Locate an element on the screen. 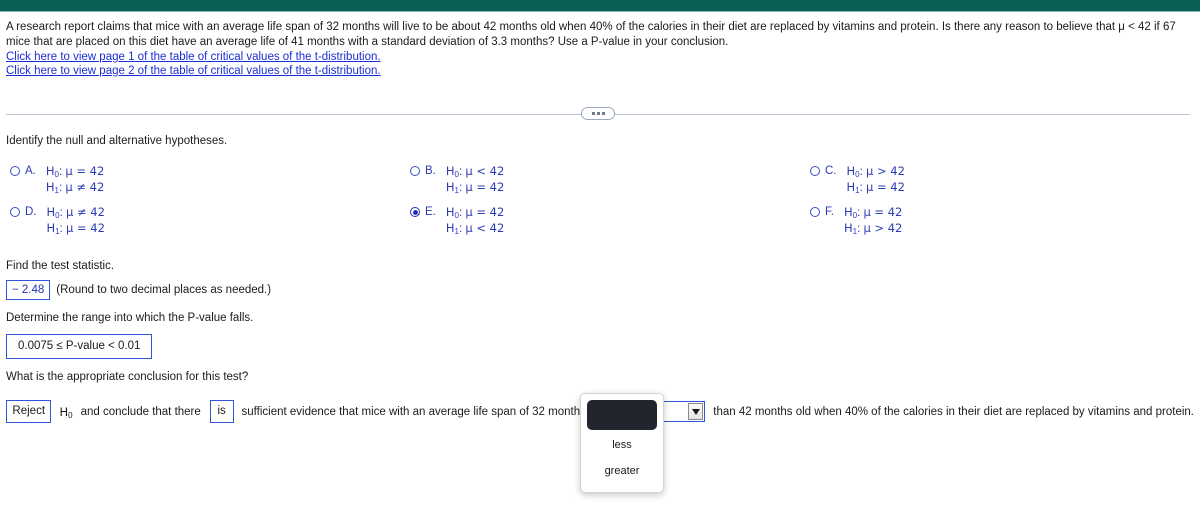  radio-option-f: F. H0: μ = 42 H1: μ > 42 is located at coordinates (856, 221).